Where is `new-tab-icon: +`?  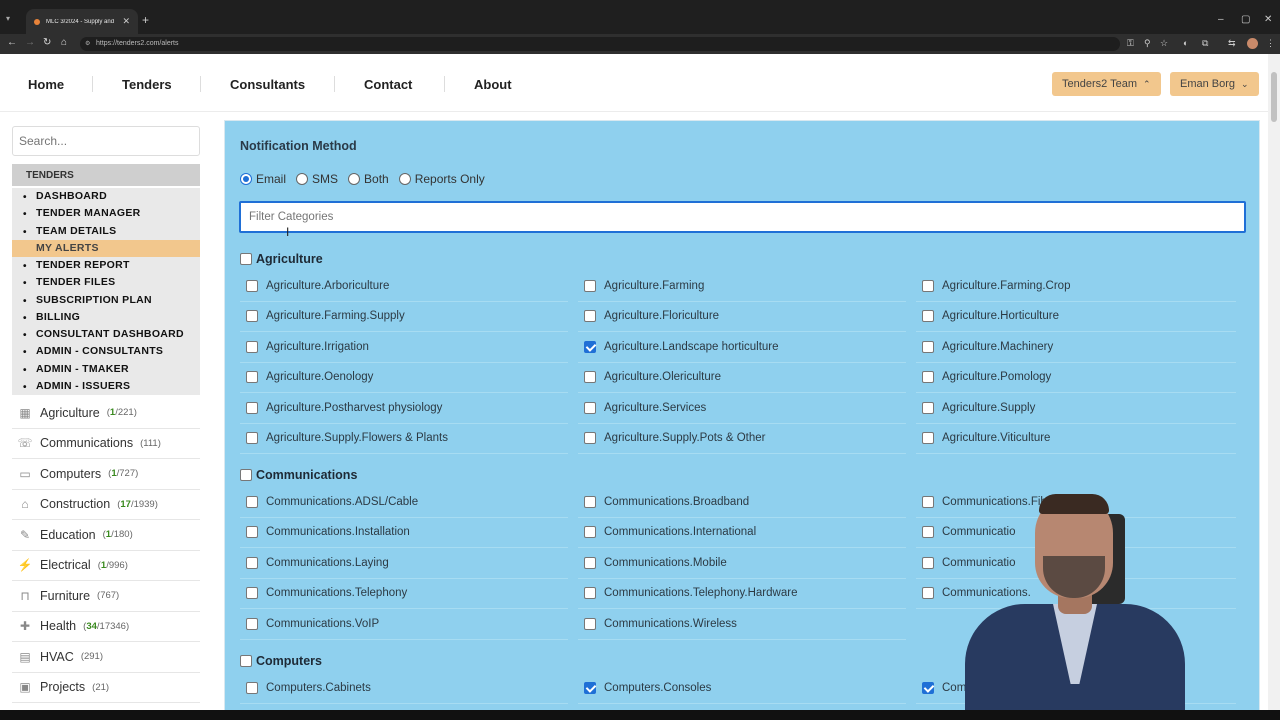 new-tab-icon: + is located at coordinates (145, 20).